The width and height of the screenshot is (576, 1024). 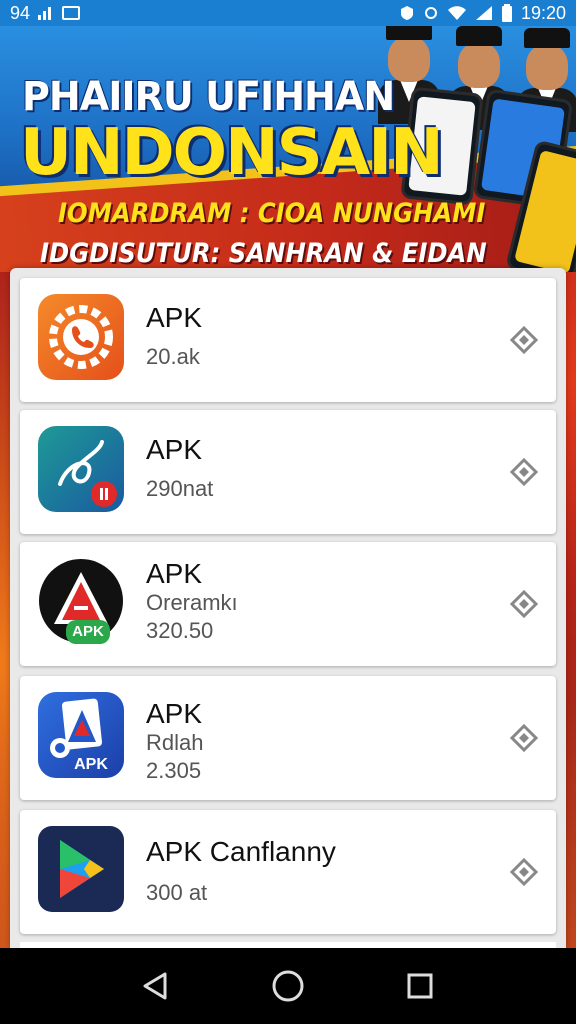 I want to click on navigation-bar, so click(x=288, y=986).